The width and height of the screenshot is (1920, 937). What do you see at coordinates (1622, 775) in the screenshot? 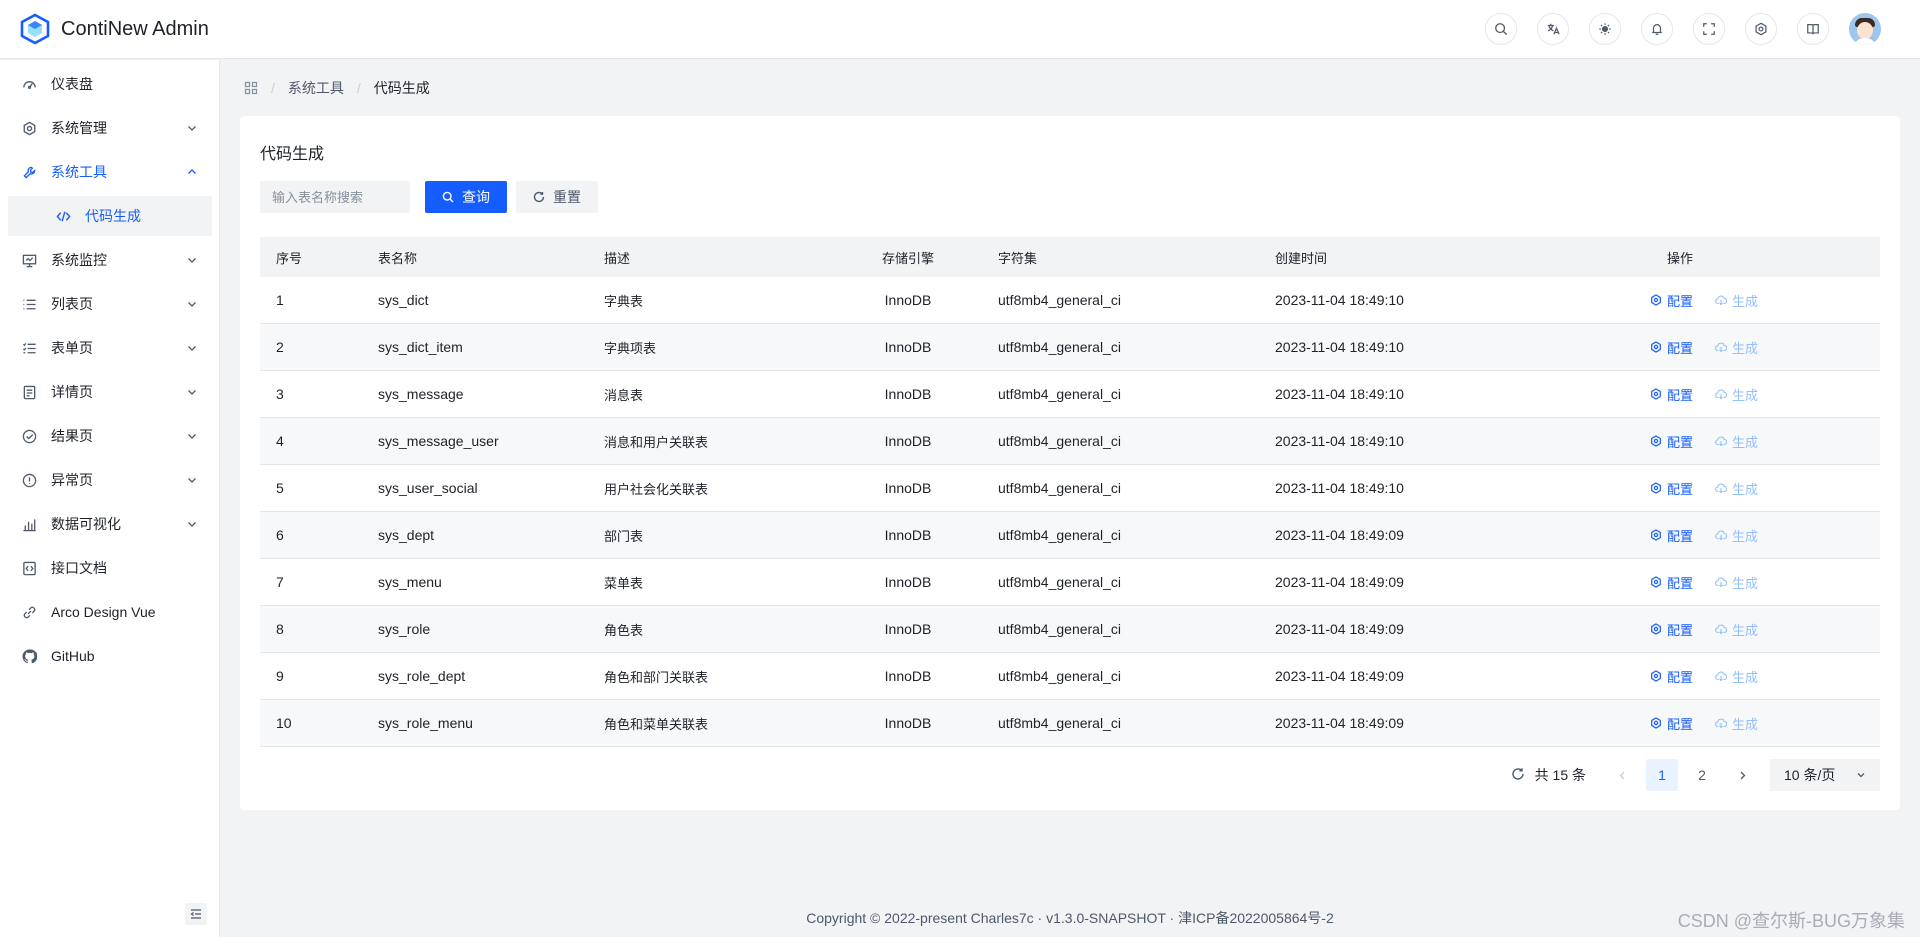
I see `prev-page-button` at bounding box center [1622, 775].